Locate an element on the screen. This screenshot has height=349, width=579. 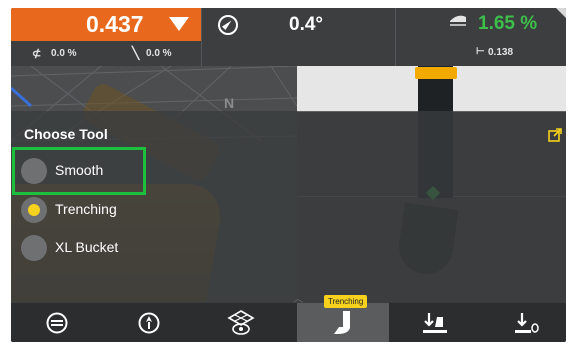
tool-option-smooth: Smooth is located at coordinates (86, 171).